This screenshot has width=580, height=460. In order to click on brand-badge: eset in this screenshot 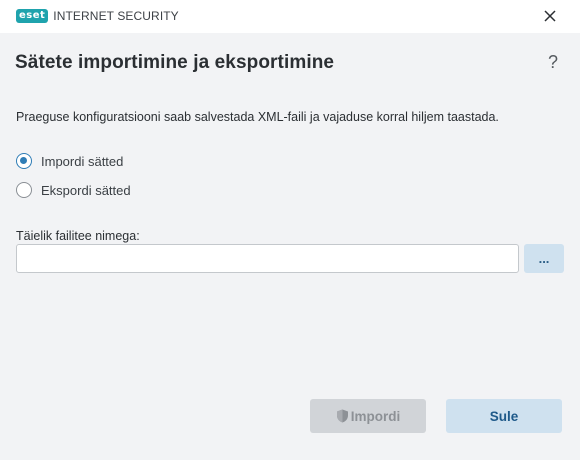, I will do `click(32, 16)`.